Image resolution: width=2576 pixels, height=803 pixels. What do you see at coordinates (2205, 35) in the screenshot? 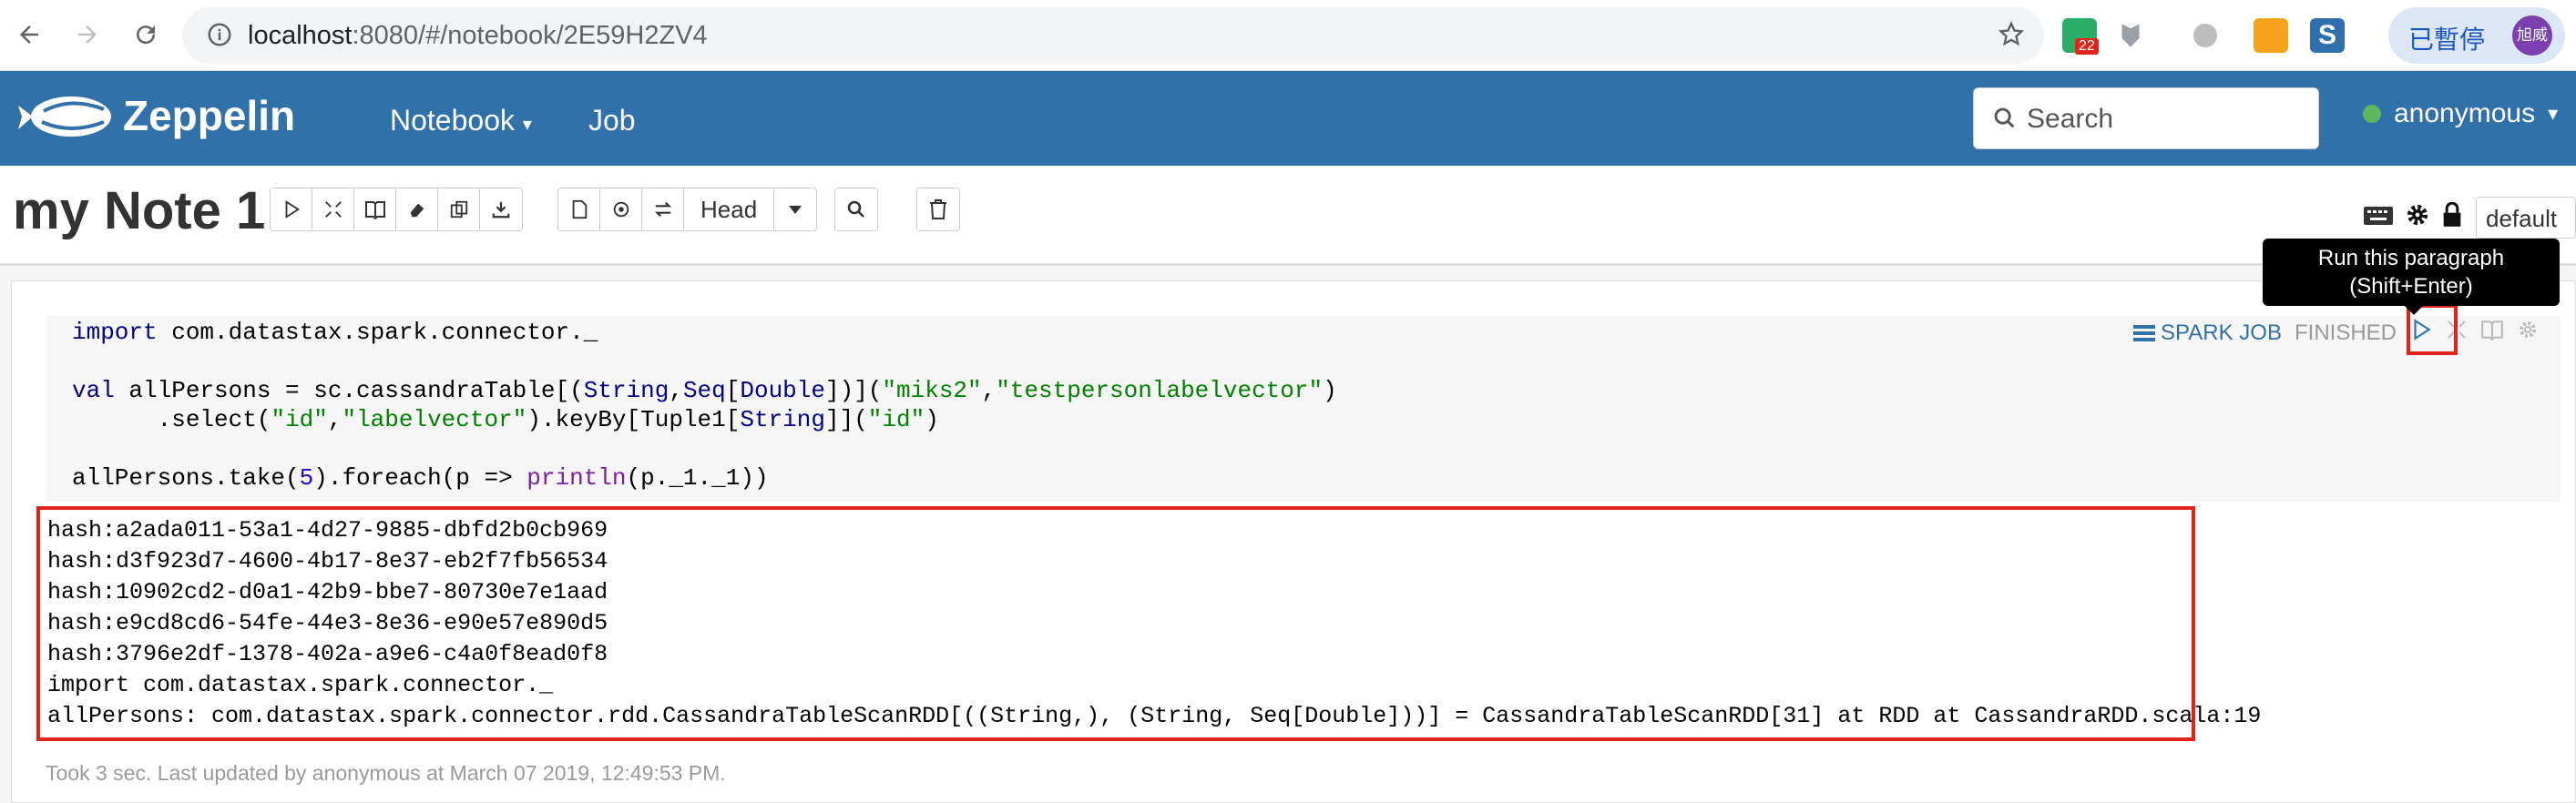
I see `circle-extension-icon` at bounding box center [2205, 35].